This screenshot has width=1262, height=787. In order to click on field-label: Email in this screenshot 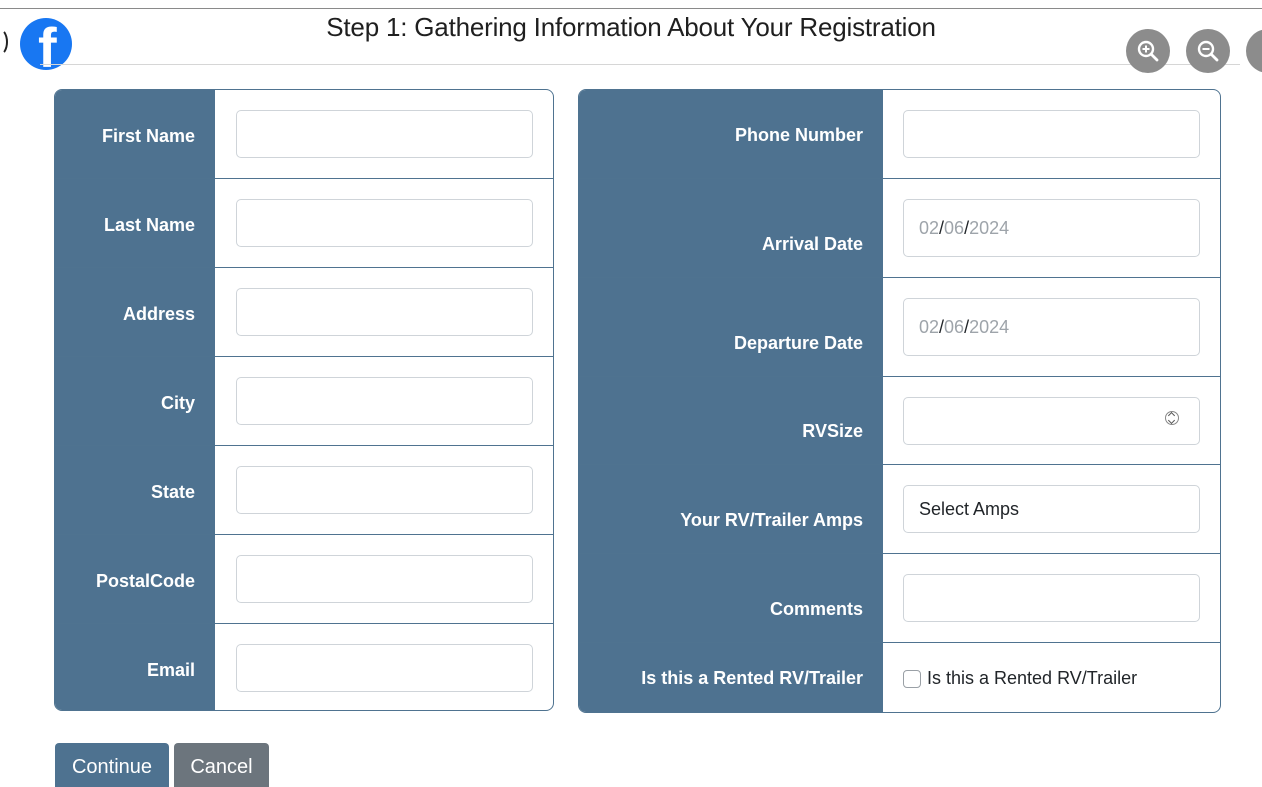, I will do `click(135, 667)`.